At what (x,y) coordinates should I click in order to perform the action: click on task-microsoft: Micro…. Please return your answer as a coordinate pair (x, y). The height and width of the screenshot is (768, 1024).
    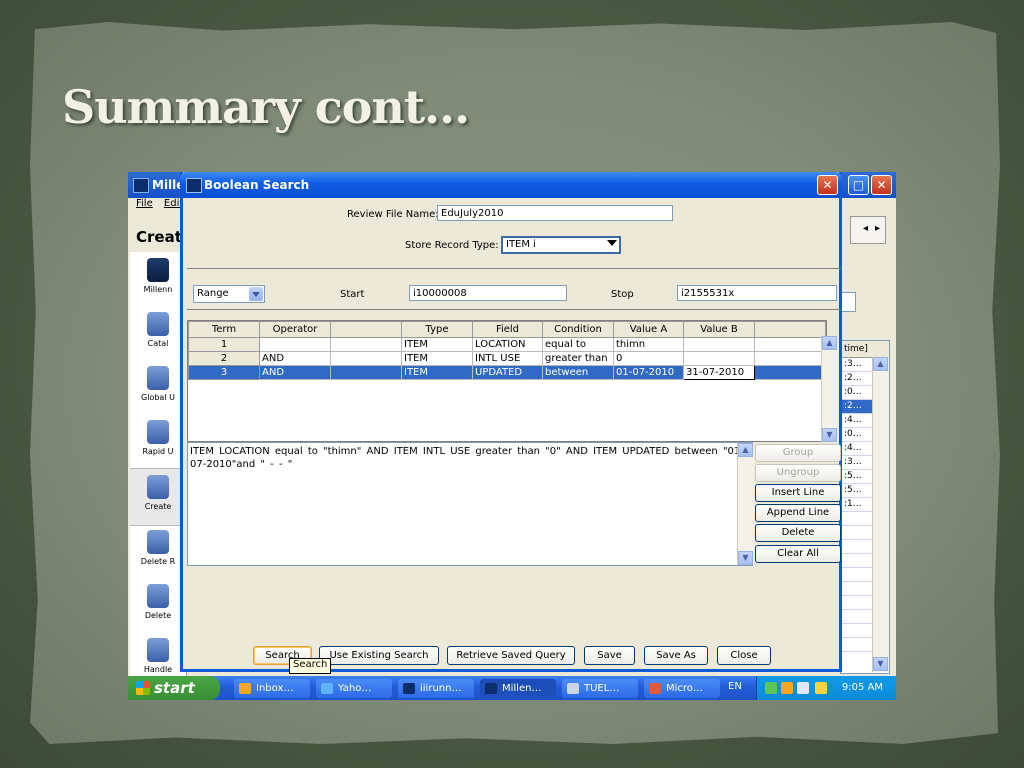
    Looking at the image, I should click on (682, 688).